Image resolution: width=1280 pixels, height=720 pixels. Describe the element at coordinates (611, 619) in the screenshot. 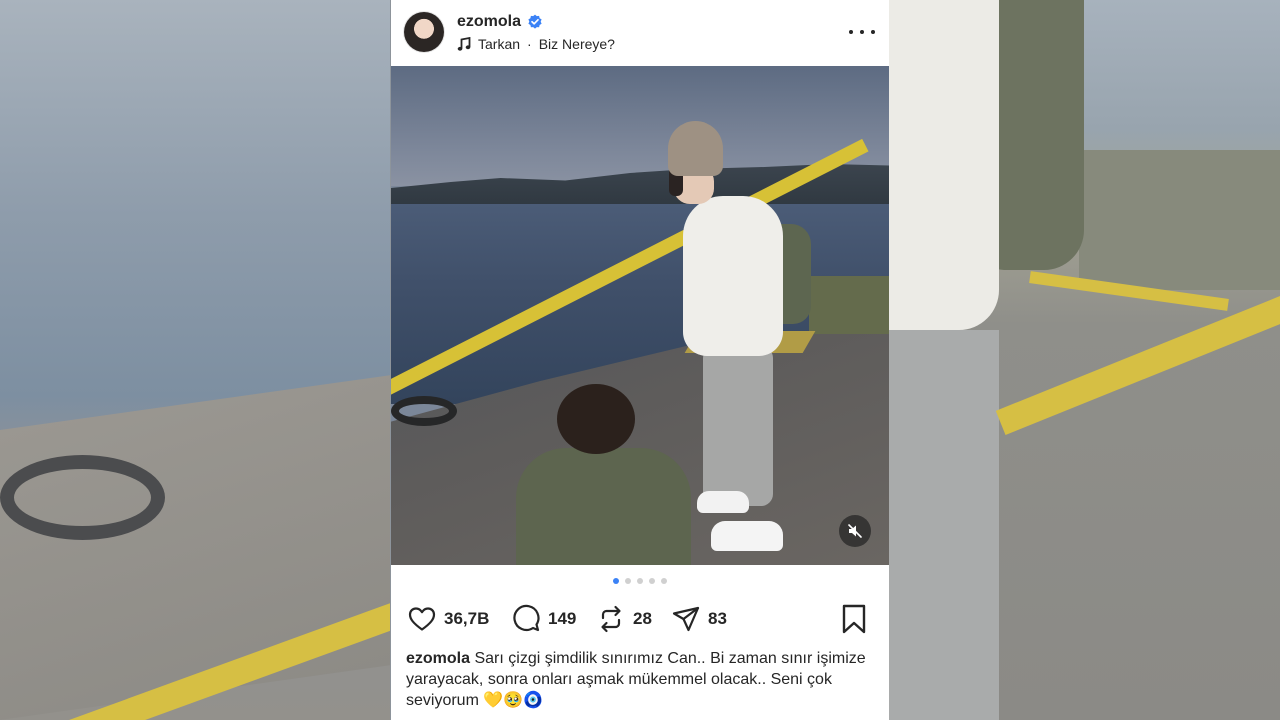

I see `repost-icon` at that location.